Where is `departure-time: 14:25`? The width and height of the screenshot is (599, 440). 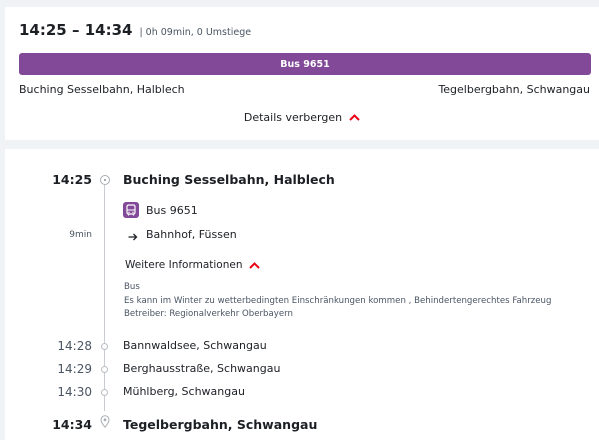
departure-time: 14:25 is located at coordinates (72, 179).